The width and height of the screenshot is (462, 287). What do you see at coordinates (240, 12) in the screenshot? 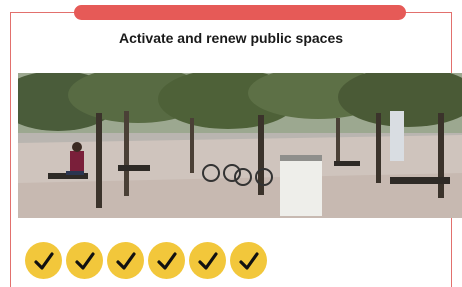
I see `accent-bar` at bounding box center [240, 12].